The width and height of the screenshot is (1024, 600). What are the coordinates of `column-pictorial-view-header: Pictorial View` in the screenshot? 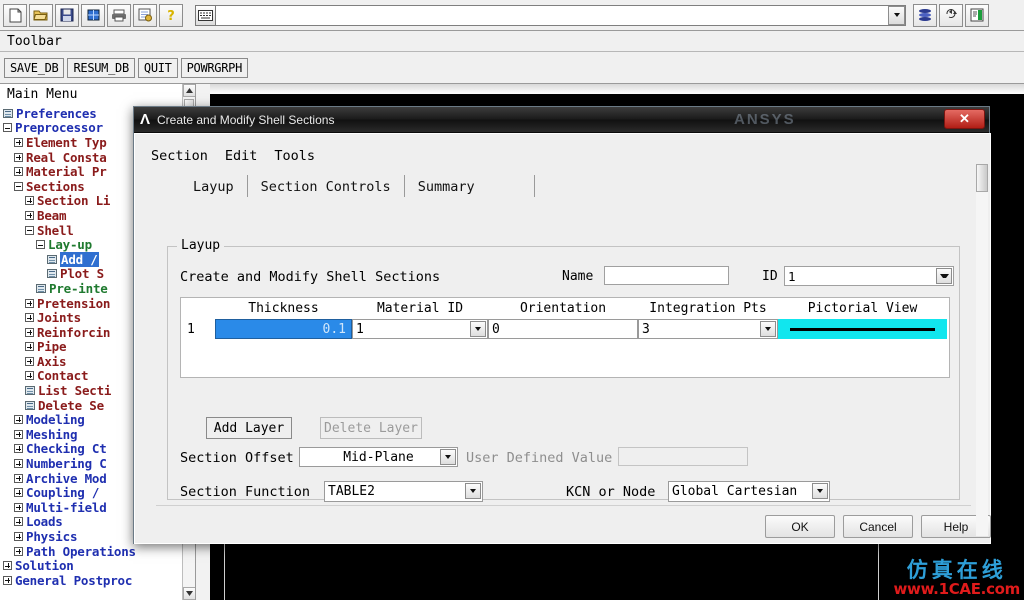 It's located at (862, 308).